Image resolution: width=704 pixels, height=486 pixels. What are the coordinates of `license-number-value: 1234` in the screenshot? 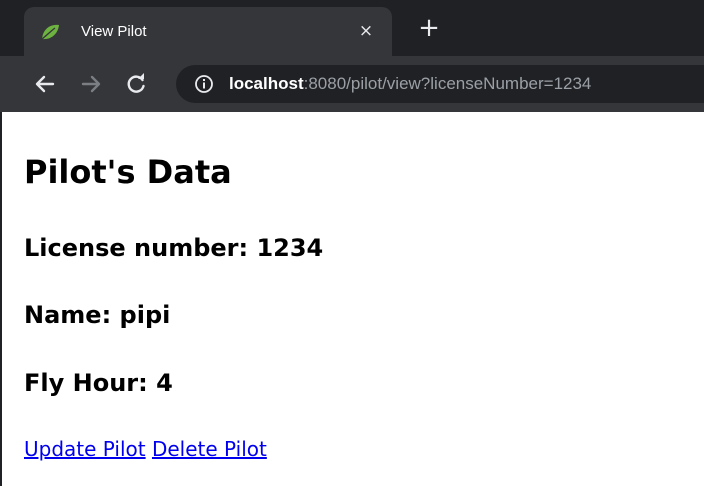 It's located at (290, 248).